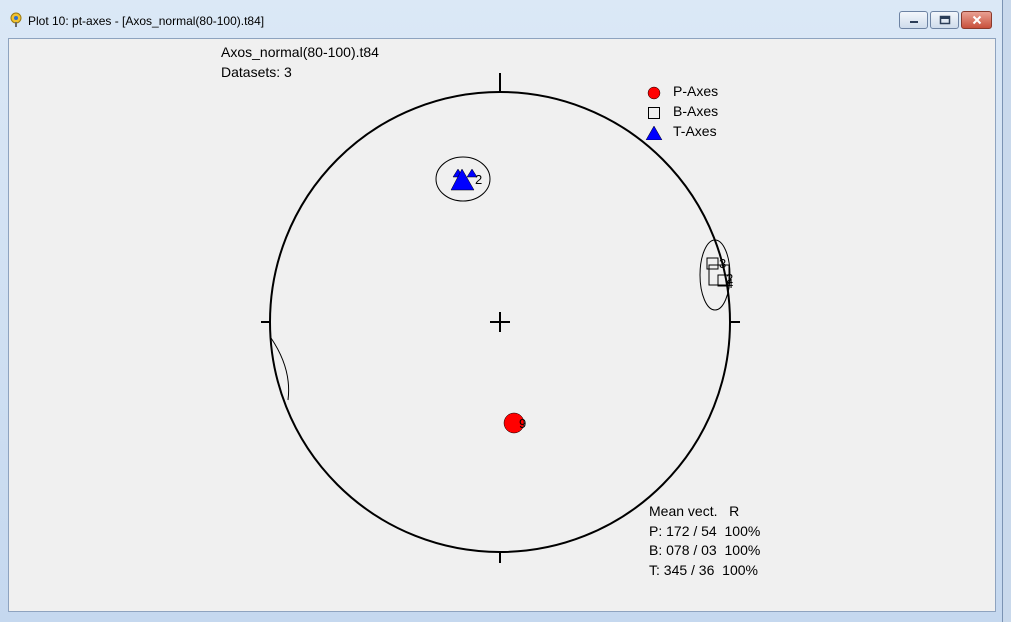 The height and width of the screenshot is (622, 1011). What do you see at coordinates (500, 322) in the screenshot?
I see `center-cross-icon` at bounding box center [500, 322].